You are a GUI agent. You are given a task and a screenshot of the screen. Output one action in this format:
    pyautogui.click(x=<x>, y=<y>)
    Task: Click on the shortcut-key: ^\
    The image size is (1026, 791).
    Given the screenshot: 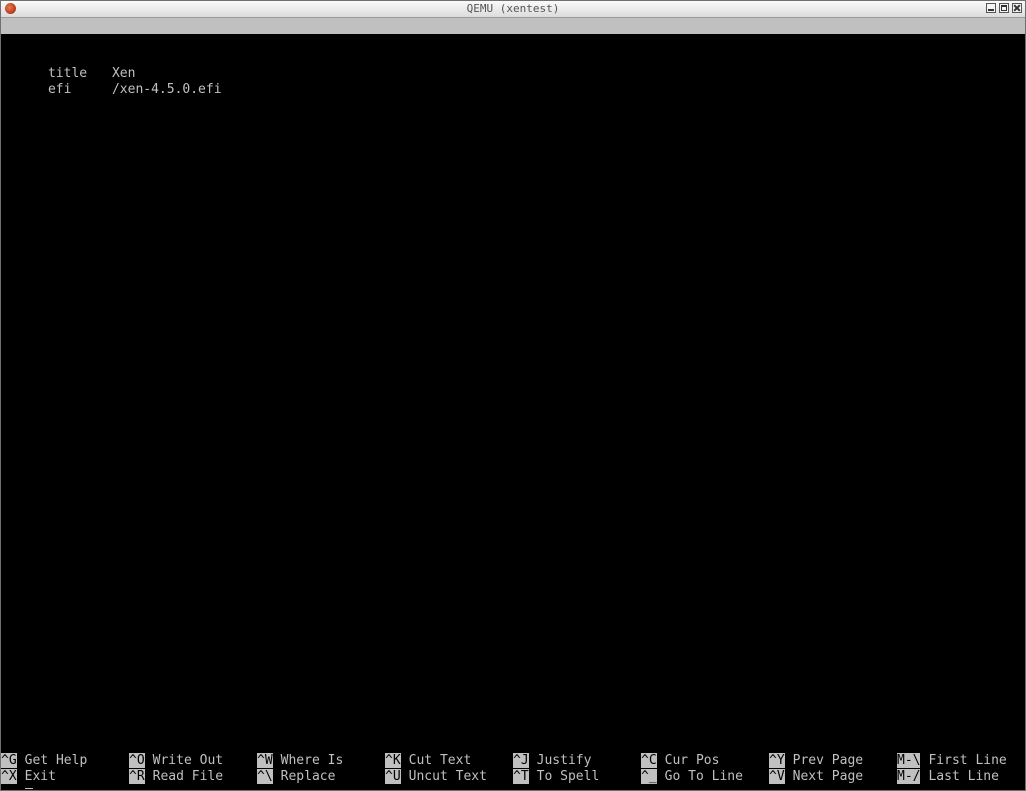 What is the action you would take?
    pyautogui.click(x=265, y=776)
    